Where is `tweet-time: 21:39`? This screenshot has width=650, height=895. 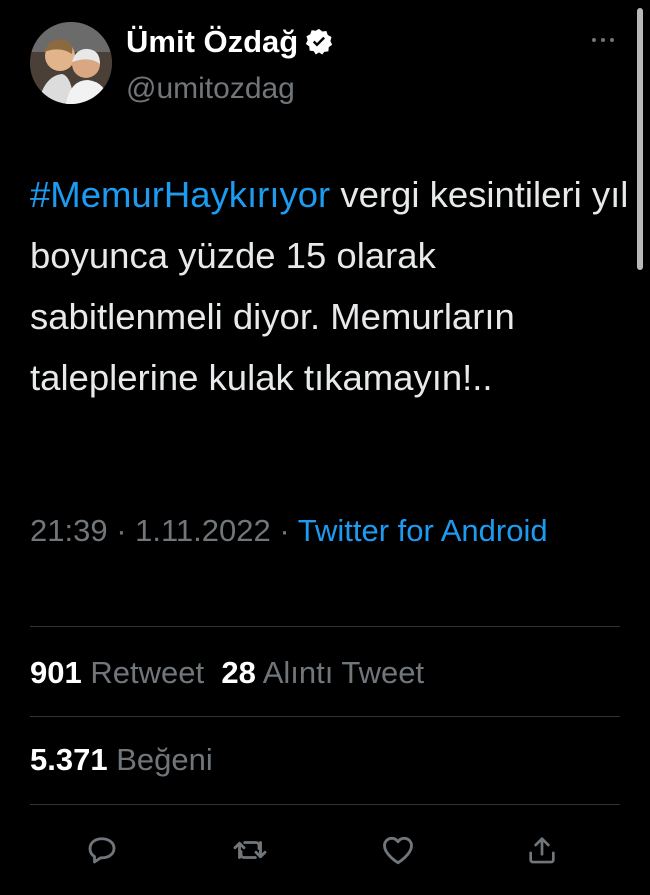 tweet-time: 21:39 is located at coordinates (69, 530).